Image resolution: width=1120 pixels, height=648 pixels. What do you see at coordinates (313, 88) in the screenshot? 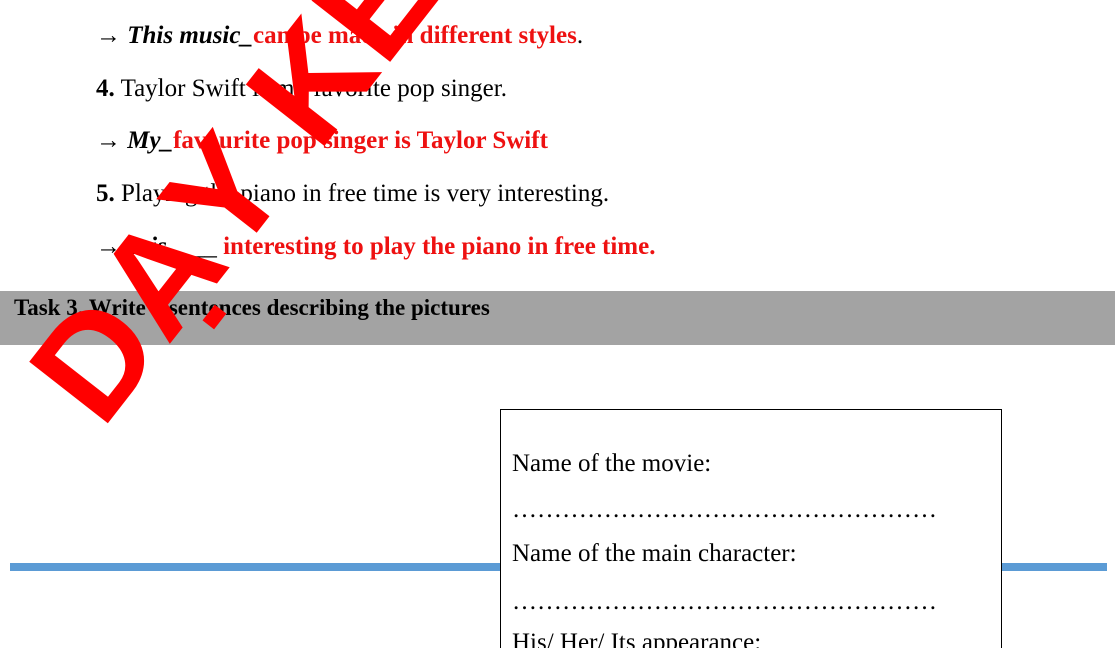
I see `item-sentence: Taylor Swift is my favorite pop singer.` at bounding box center [313, 88].